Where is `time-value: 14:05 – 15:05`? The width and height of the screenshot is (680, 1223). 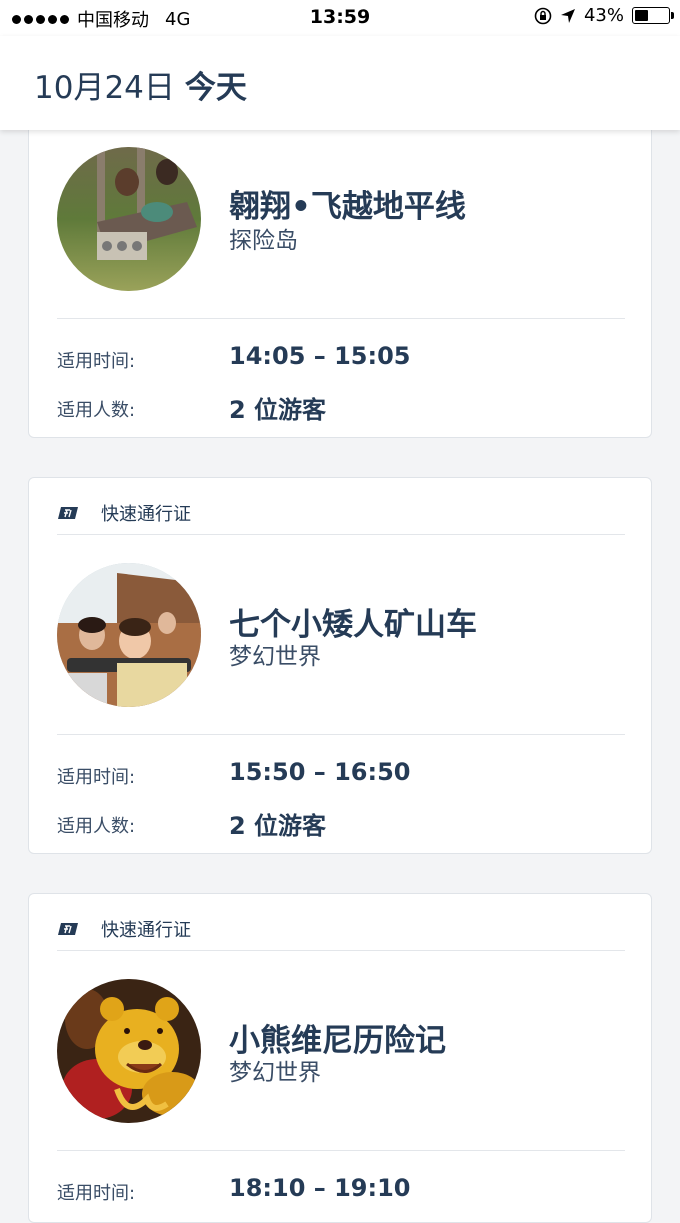
time-value: 14:05 – 15:05 is located at coordinates (320, 356).